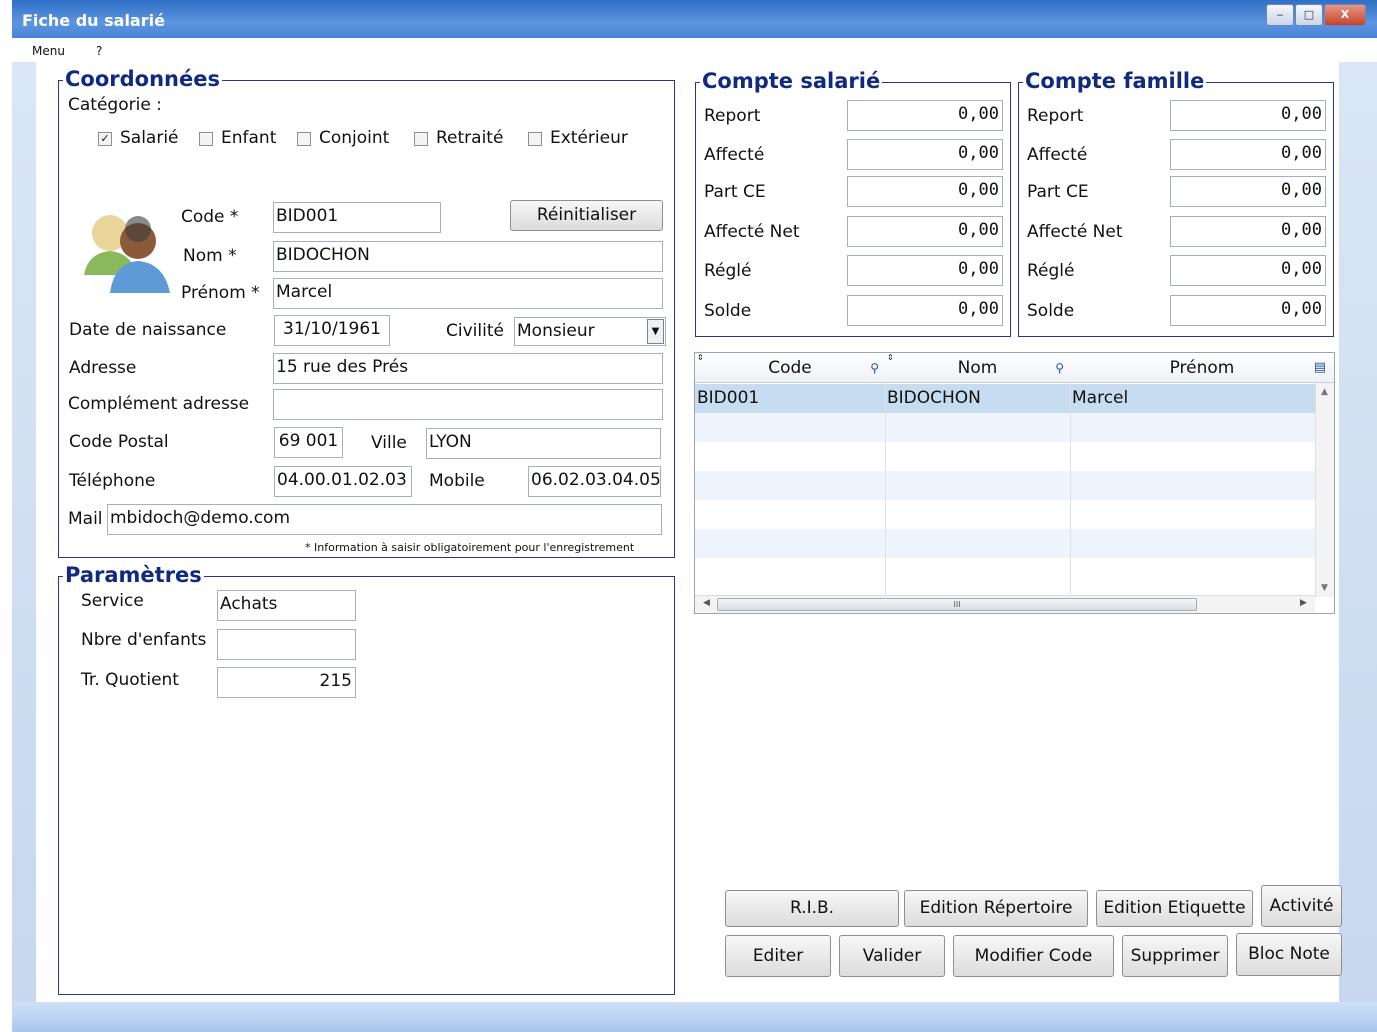 Image resolution: width=1377 pixels, height=1032 pixels. I want to click on service-field: Achats, so click(286, 605).